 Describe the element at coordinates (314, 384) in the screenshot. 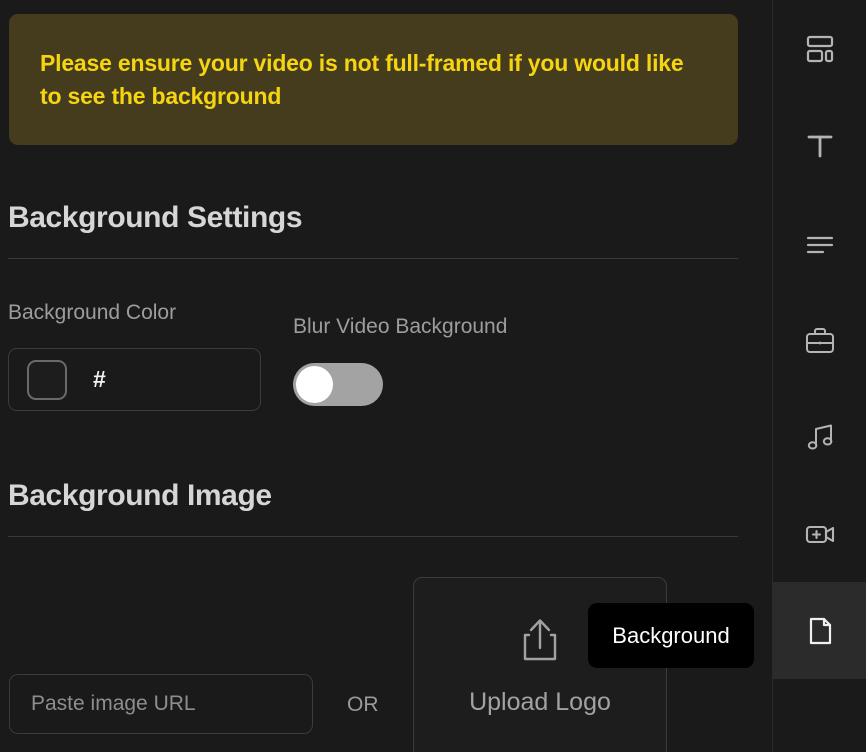

I see `toggle-knob` at that location.